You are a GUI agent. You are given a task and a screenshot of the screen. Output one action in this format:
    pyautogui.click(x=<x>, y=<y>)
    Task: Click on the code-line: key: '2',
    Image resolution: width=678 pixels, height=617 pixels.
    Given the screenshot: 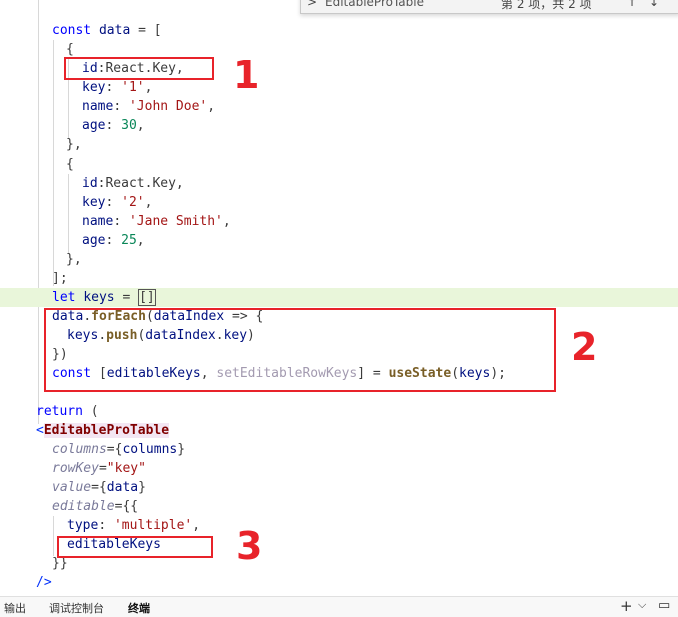 What is the action you would take?
    pyautogui.click(x=117, y=202)
    